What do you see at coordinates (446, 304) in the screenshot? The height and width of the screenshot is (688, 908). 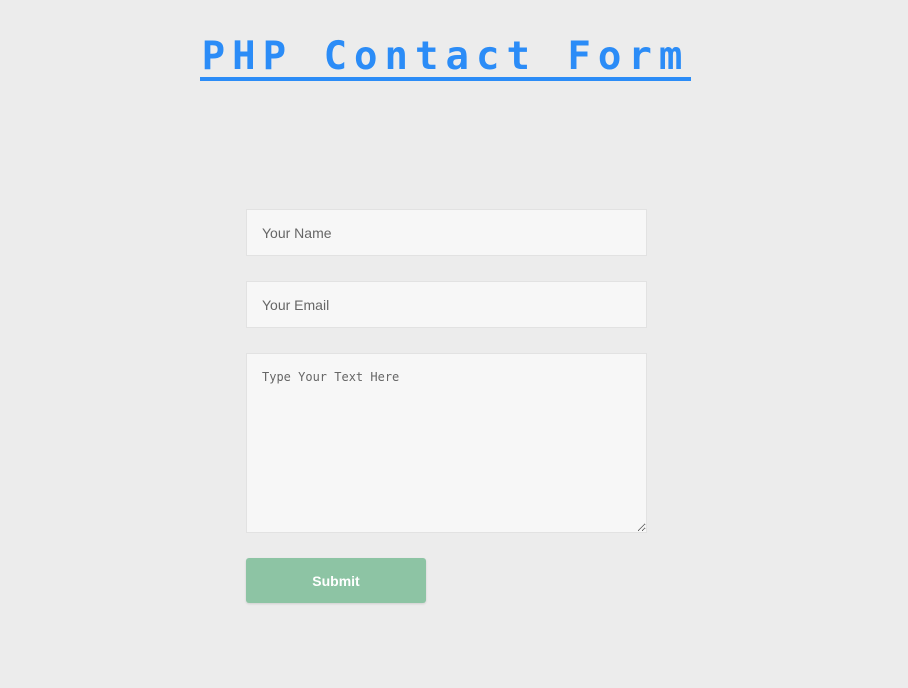 I see `email-input` at bounding box center [446, 304].